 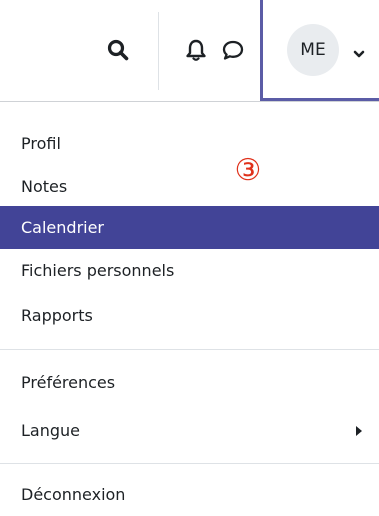 I want to click on menu-item-label: Rapports, so click(x=57, y=315).